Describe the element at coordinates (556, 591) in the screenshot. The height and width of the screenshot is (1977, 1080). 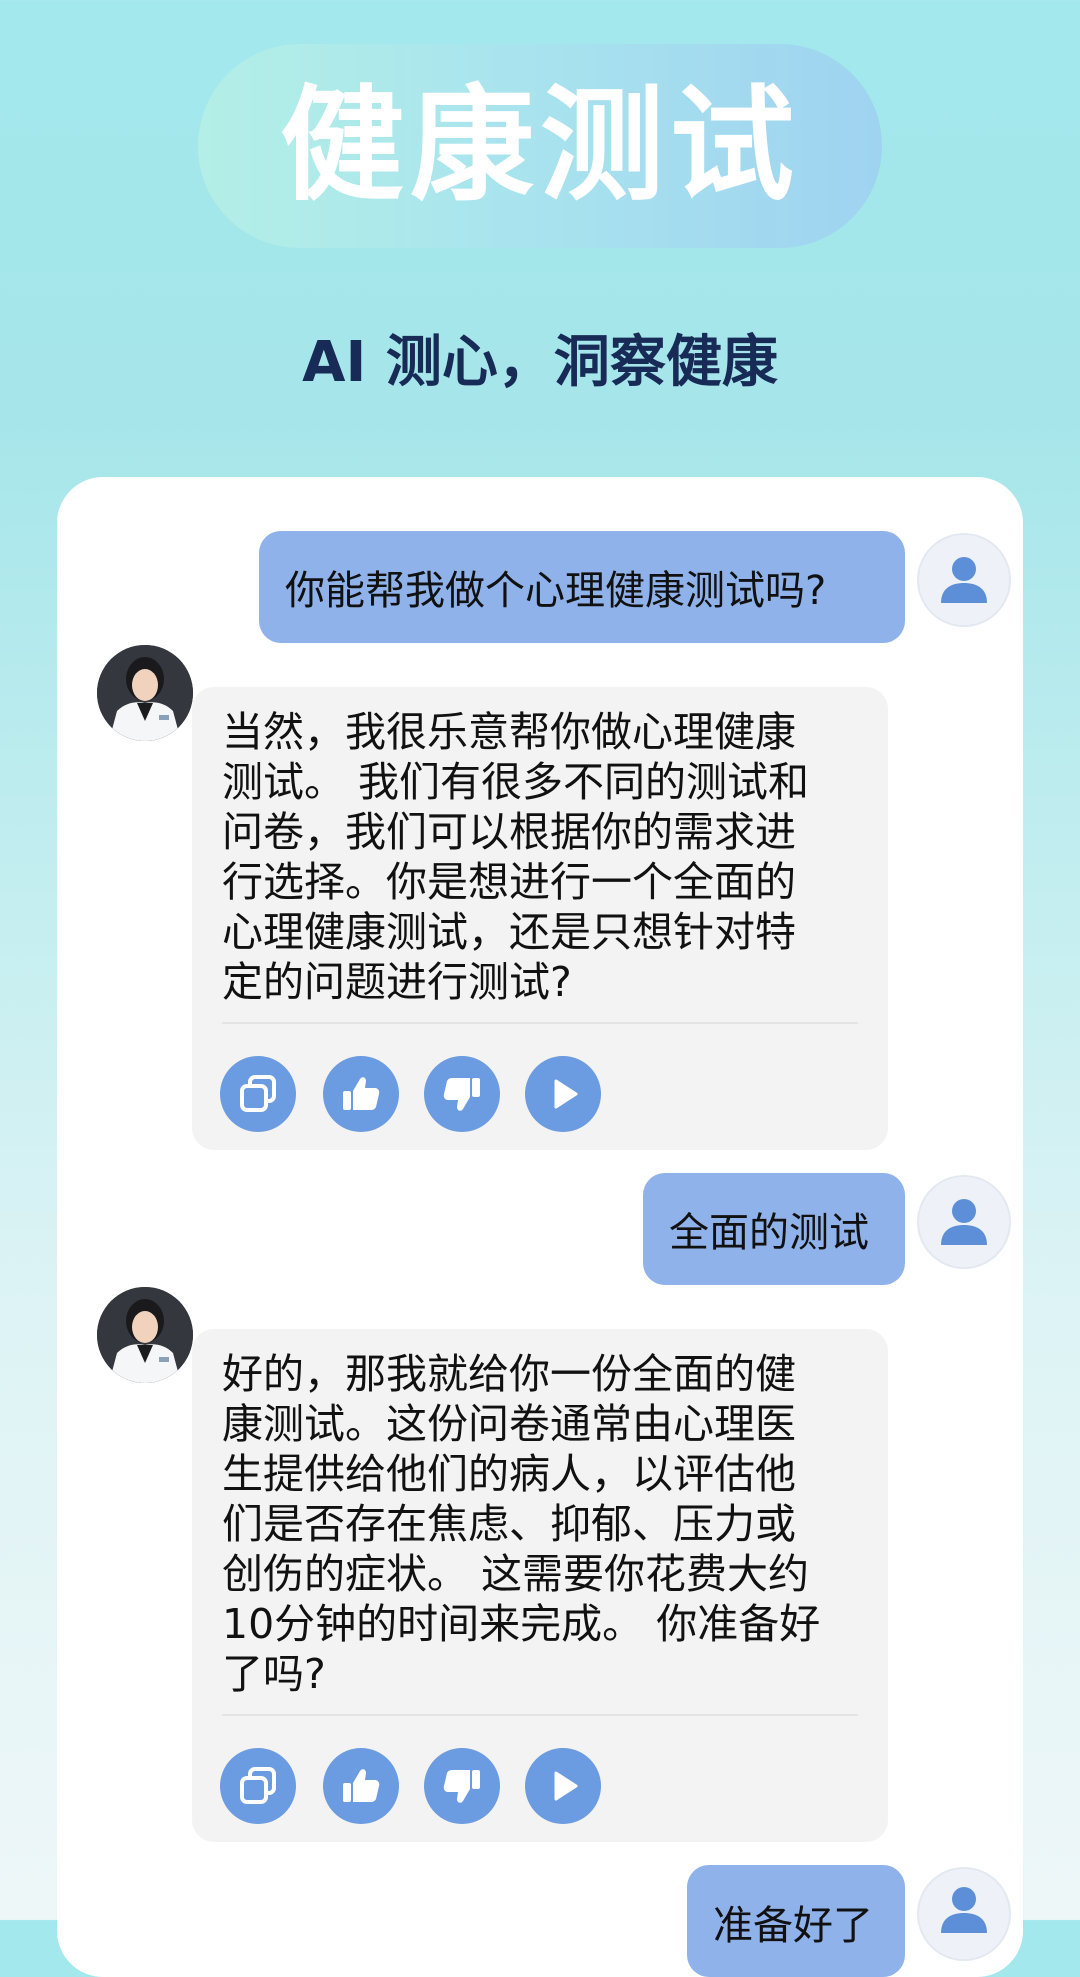
I see `user-message-text: 你能帮我做个心理健康测试吗?` at that location.